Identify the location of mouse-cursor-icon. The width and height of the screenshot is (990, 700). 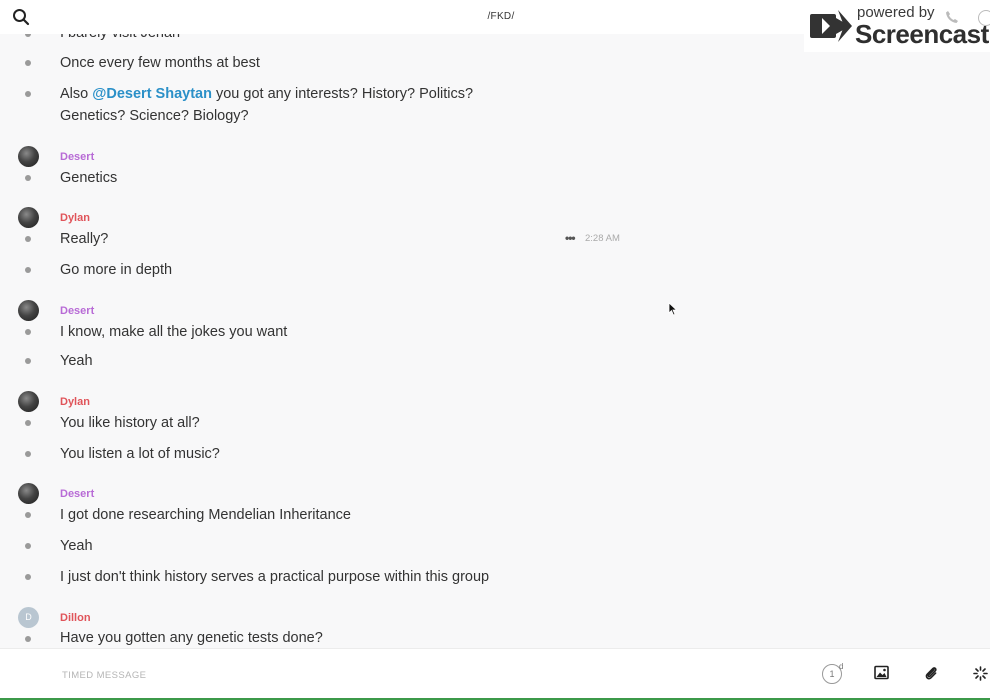
(673, 309).